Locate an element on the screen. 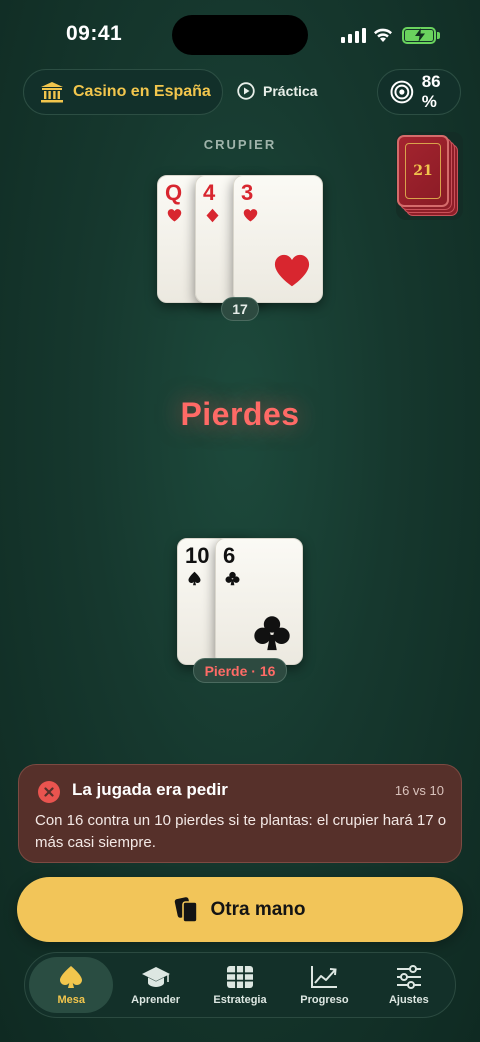 Image resolution: width=480 pixels, height=1042 pixels. error-icon is located at coordinates (49, 792).